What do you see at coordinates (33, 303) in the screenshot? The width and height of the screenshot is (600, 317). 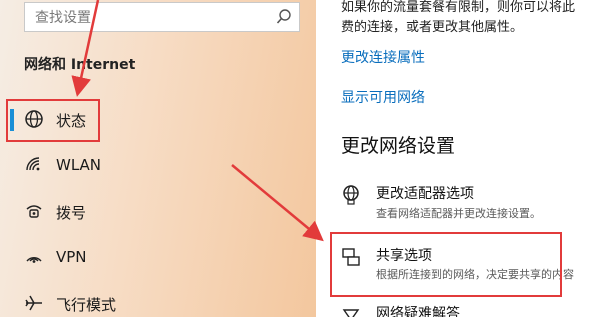 I see `airplane-icon` at bounding box center [33, 303].